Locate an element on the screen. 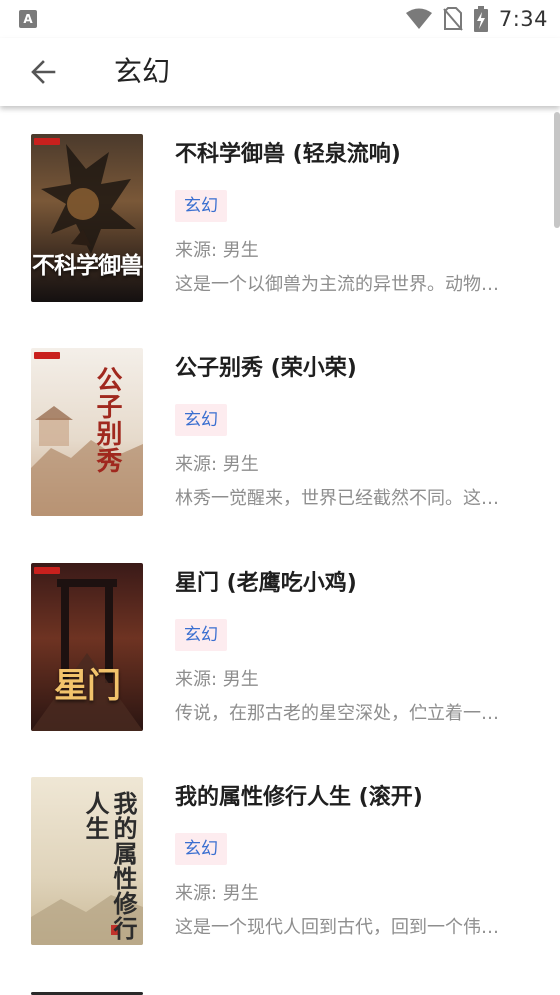  page-title: 玄幻 is located at coordinates (142, 71).